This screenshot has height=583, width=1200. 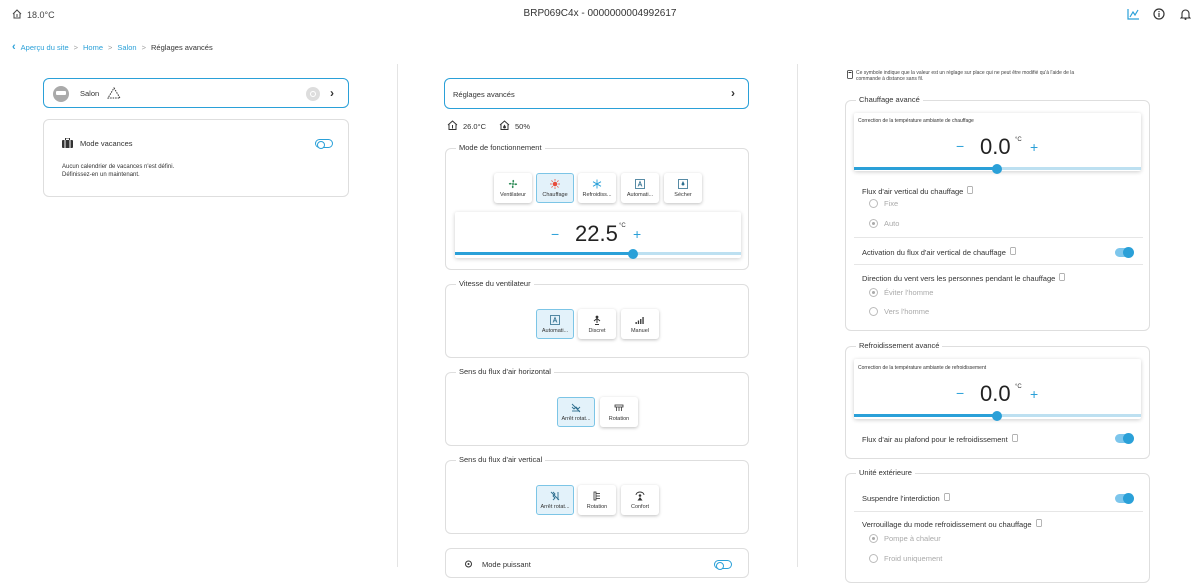 I want to click on mode-heat-button: Chauffage, so click(x=555, y=188).